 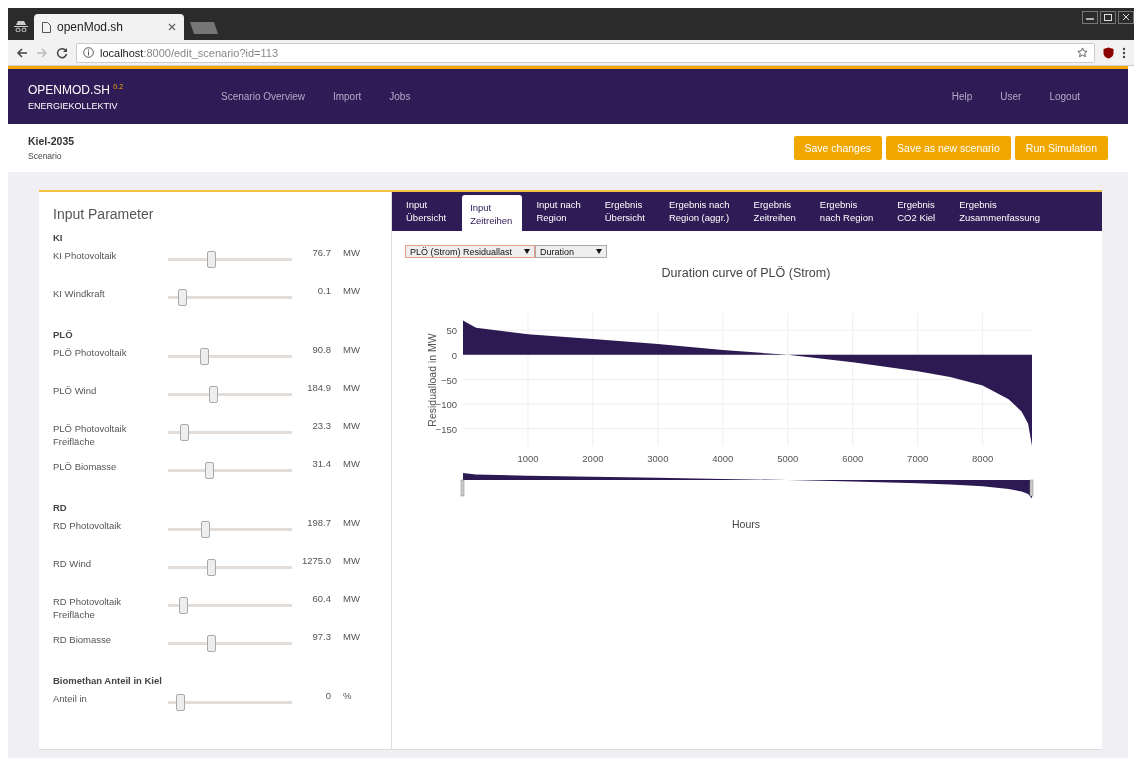 What do you see at coordinates (321, 598) in the screenshot?
I see `parameter-value: 60.4` at bounding box center [321, 598].